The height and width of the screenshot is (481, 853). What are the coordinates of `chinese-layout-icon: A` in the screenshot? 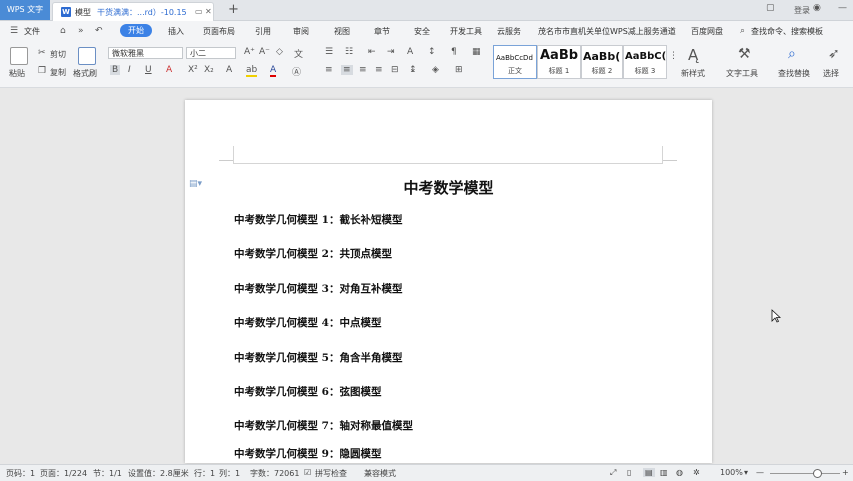 It's located at (410, 52).